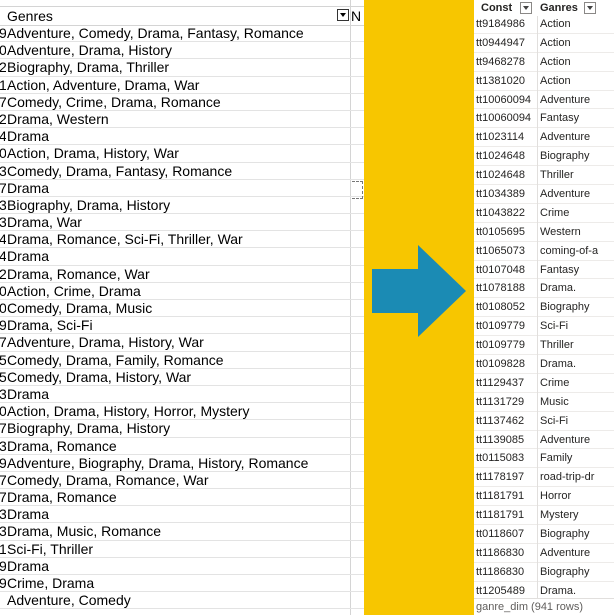 Image resolution: width=614 pixels, height=615 pixels. What do you see at coordinates (182, 154) in the screenshot?
I see `table-row: 0 Action, Drama, History, War` at bounding box center [182, 154].